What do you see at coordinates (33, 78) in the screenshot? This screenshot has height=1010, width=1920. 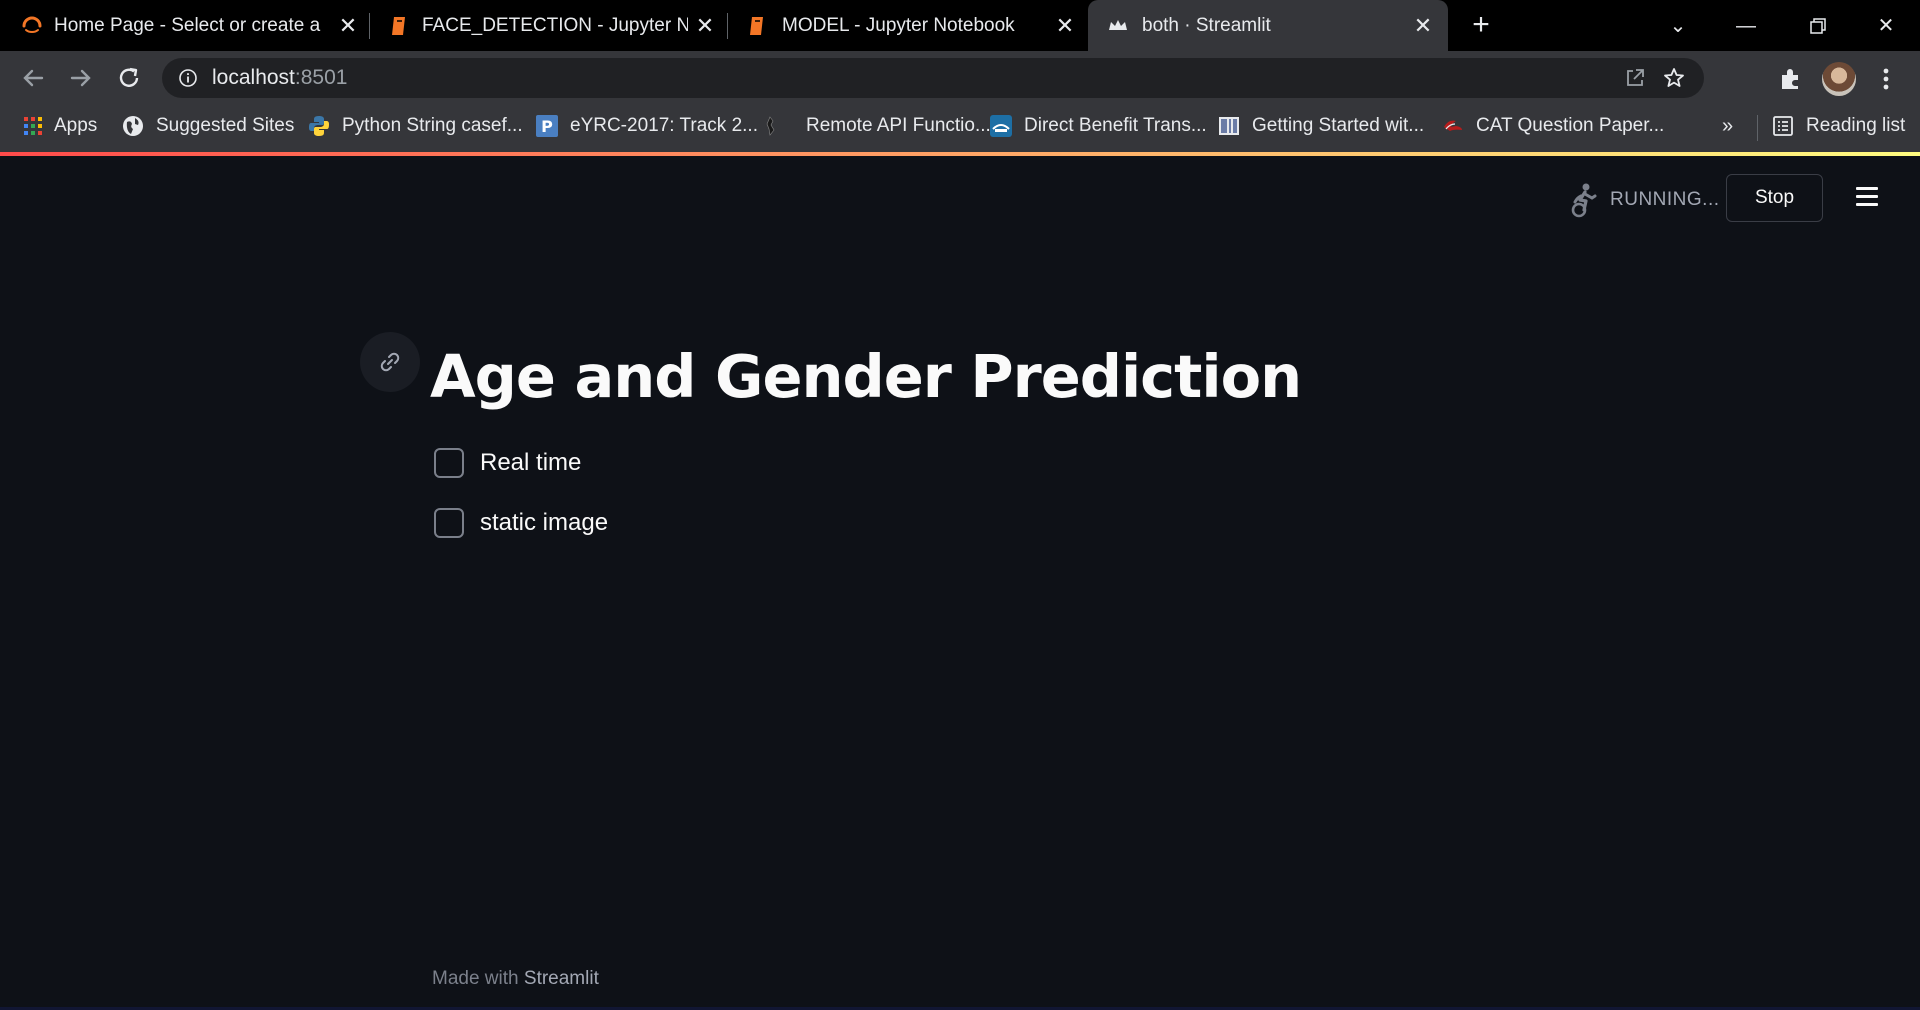 I see `back-arrow-icon` at bounding box center [33, 78].